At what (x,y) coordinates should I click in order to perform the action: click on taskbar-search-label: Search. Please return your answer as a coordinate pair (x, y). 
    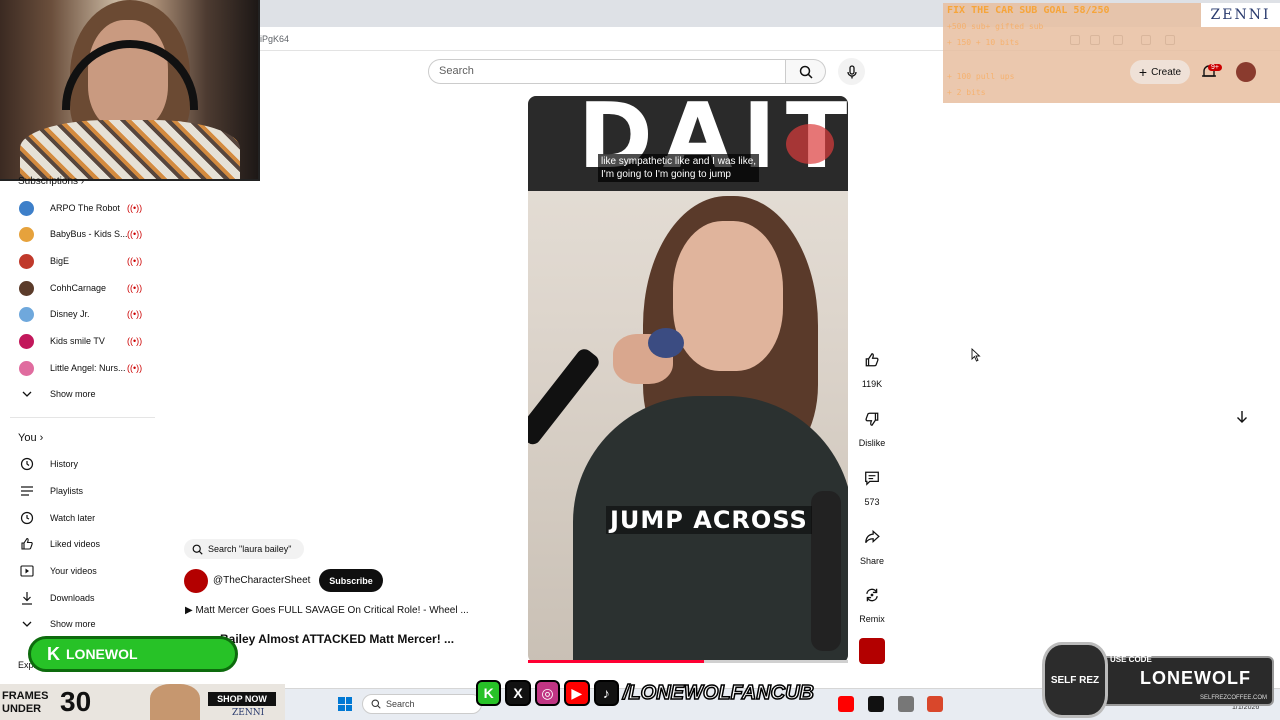
    Looking at the image, I should click on (400, 704).